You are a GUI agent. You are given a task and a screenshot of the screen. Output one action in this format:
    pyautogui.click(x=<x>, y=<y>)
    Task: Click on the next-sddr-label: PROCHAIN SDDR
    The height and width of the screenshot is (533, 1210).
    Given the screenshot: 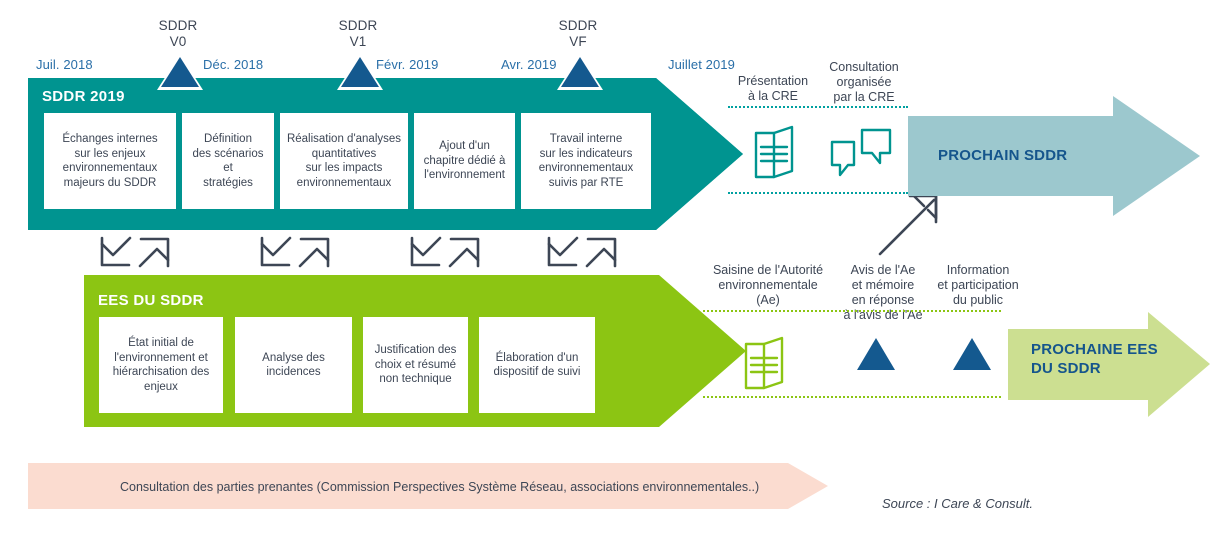 What is the action you would take?
    pyautogui.click(x=1003, y=155)
    